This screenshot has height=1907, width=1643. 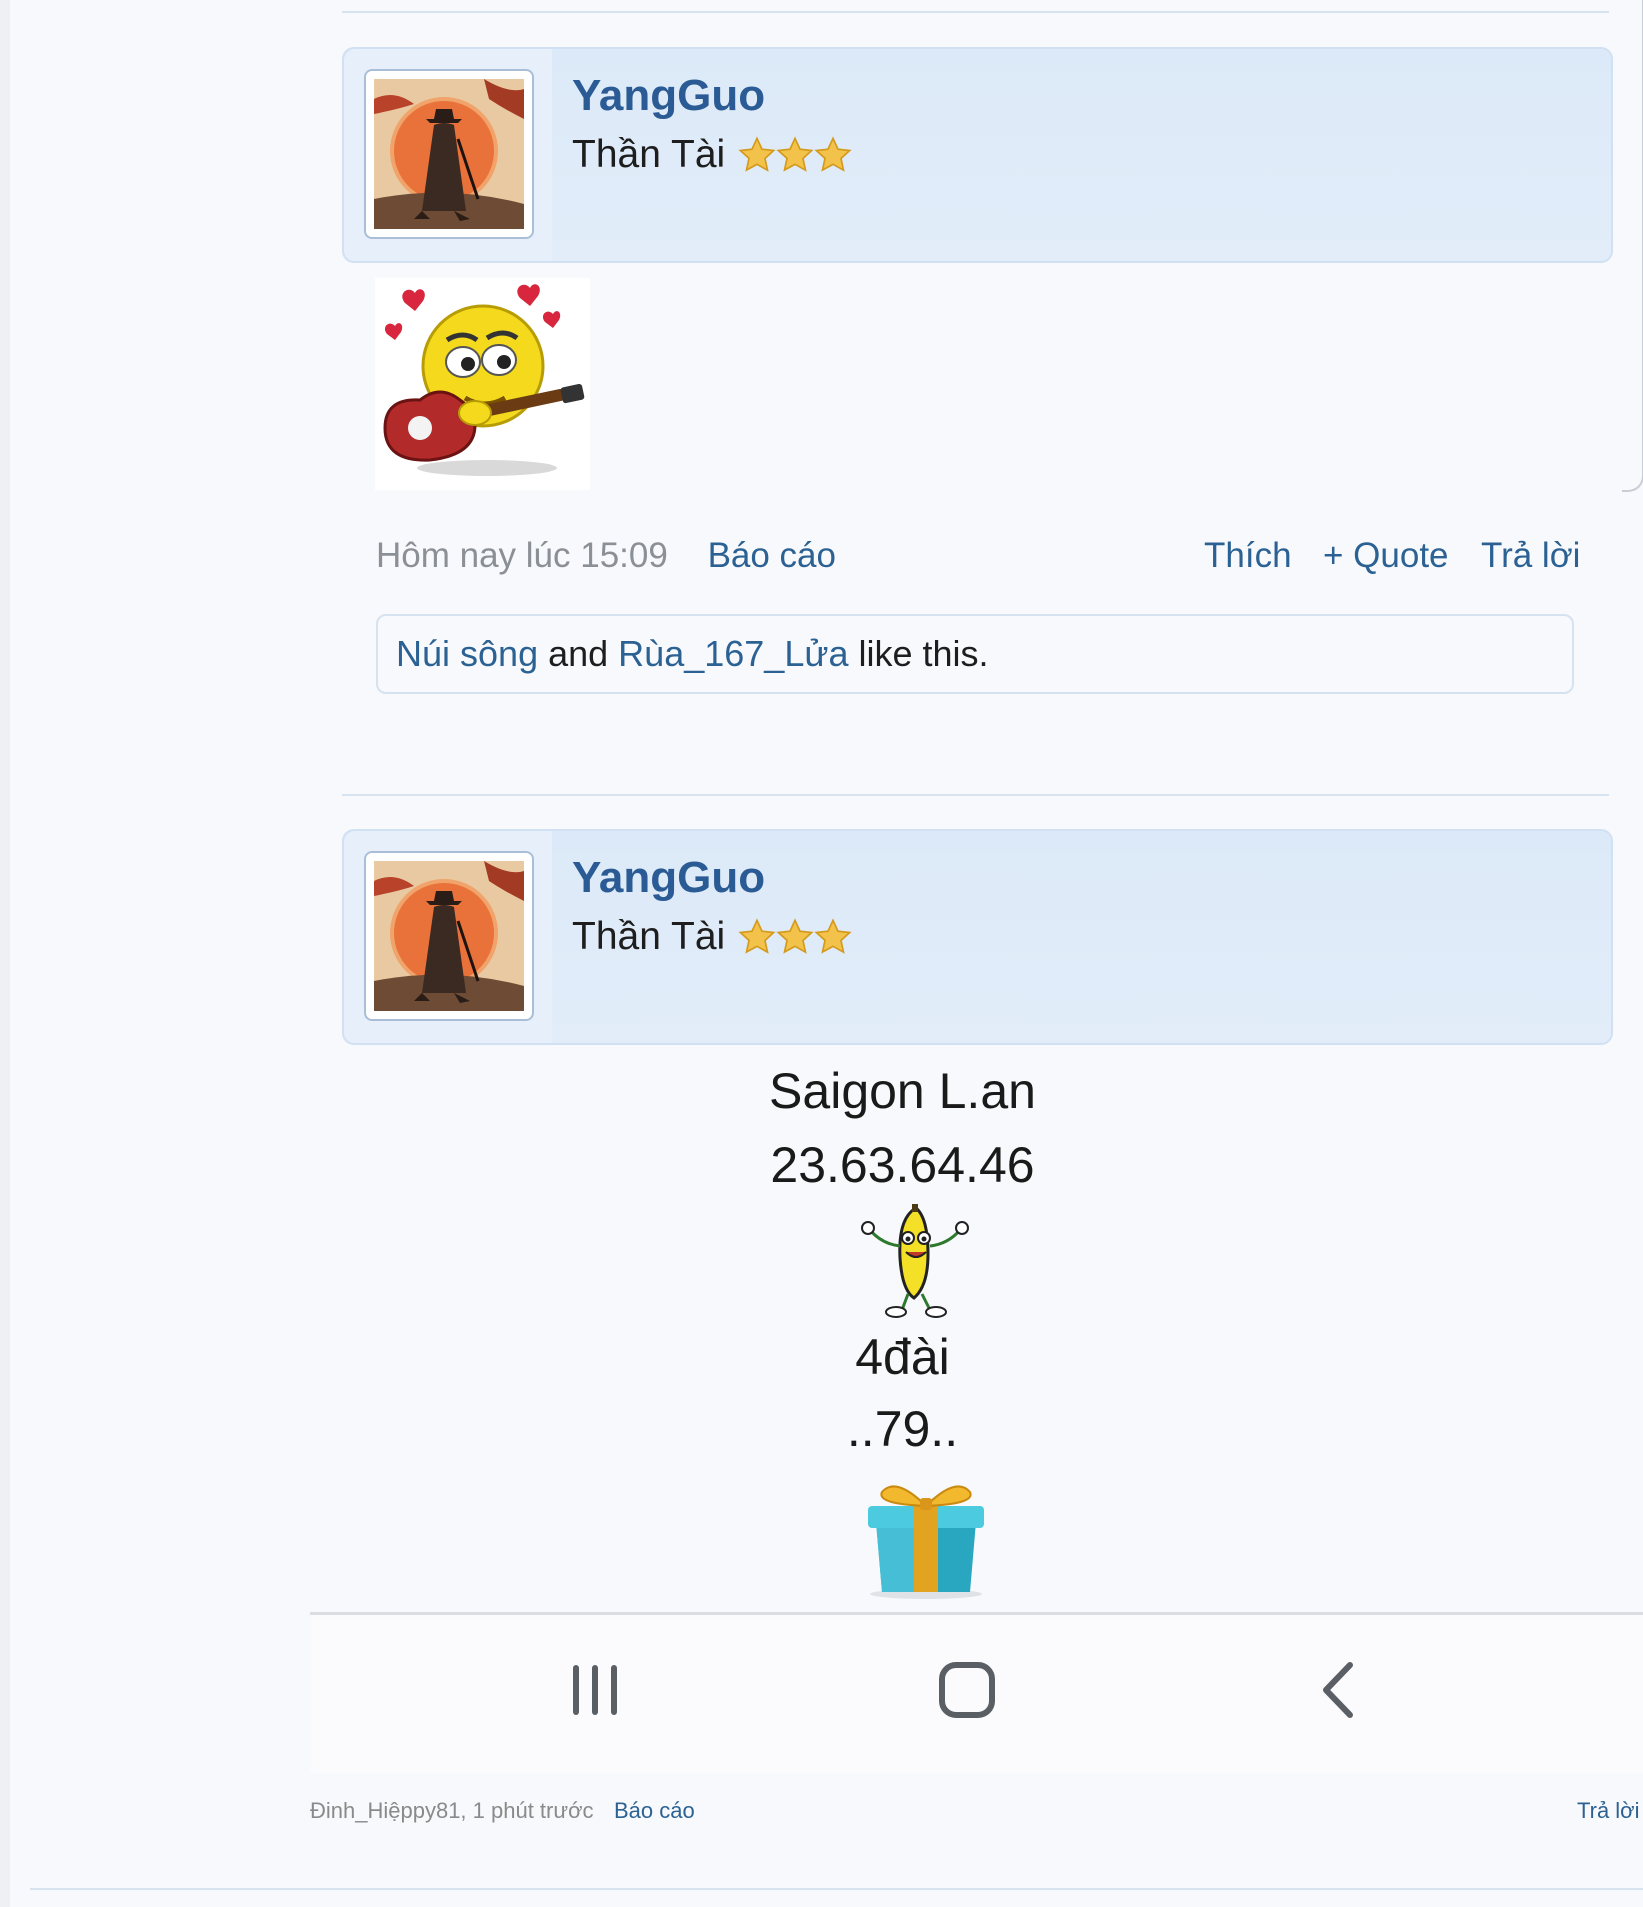 I want to click on post-content-line: 4đài, so click(x=902, y=1357).